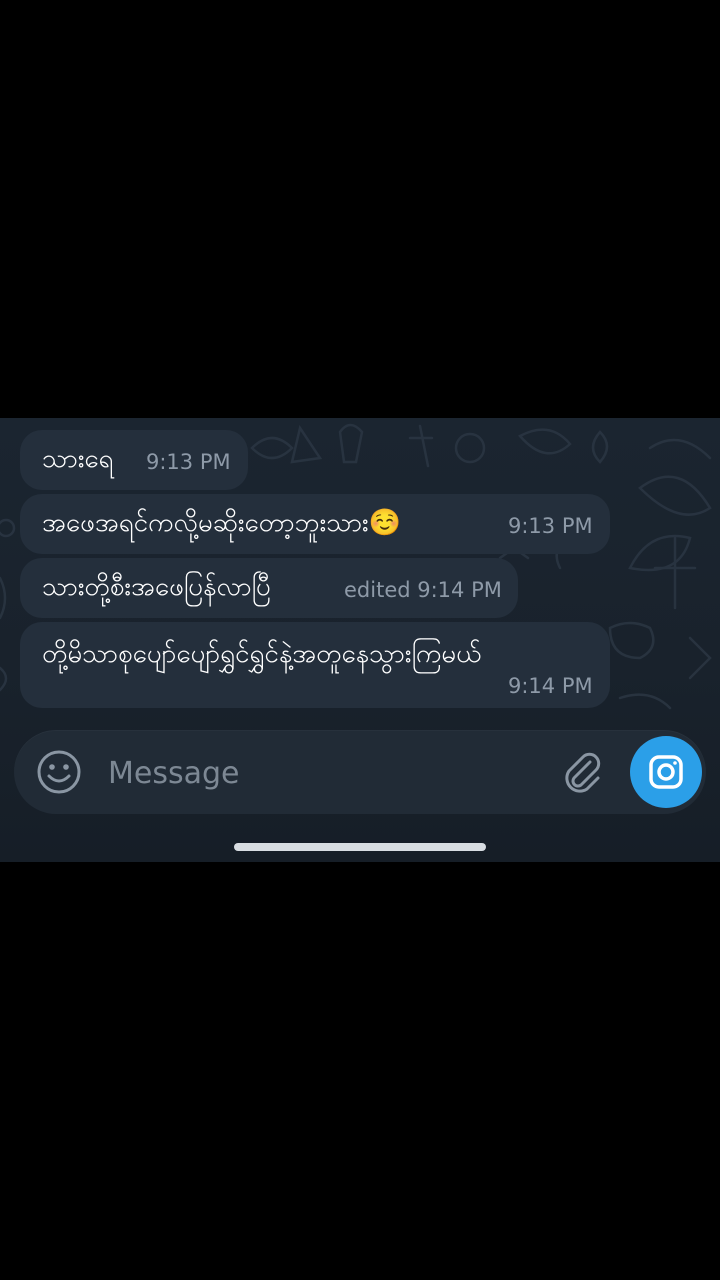  I want to click on message-bubble: သားတို့စီးအဖေပြန်လာပြီ edited 9:14 PM, so click(269, 588).